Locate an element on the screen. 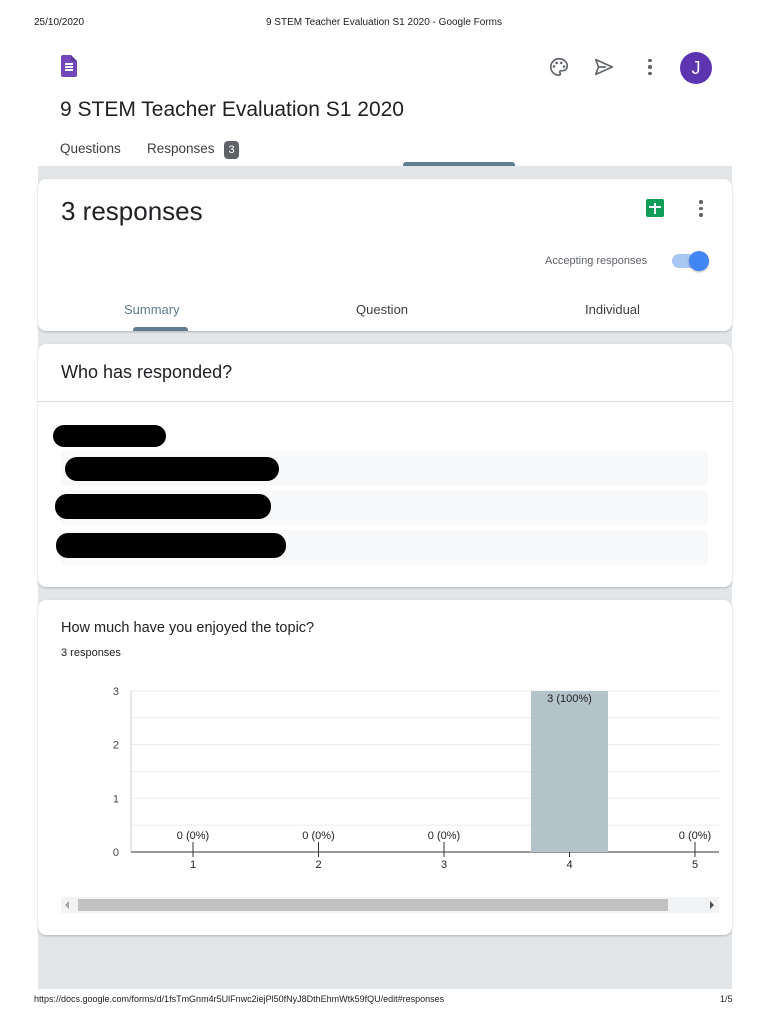  x-tick-label: 5 is located at coordinates (695, 865).